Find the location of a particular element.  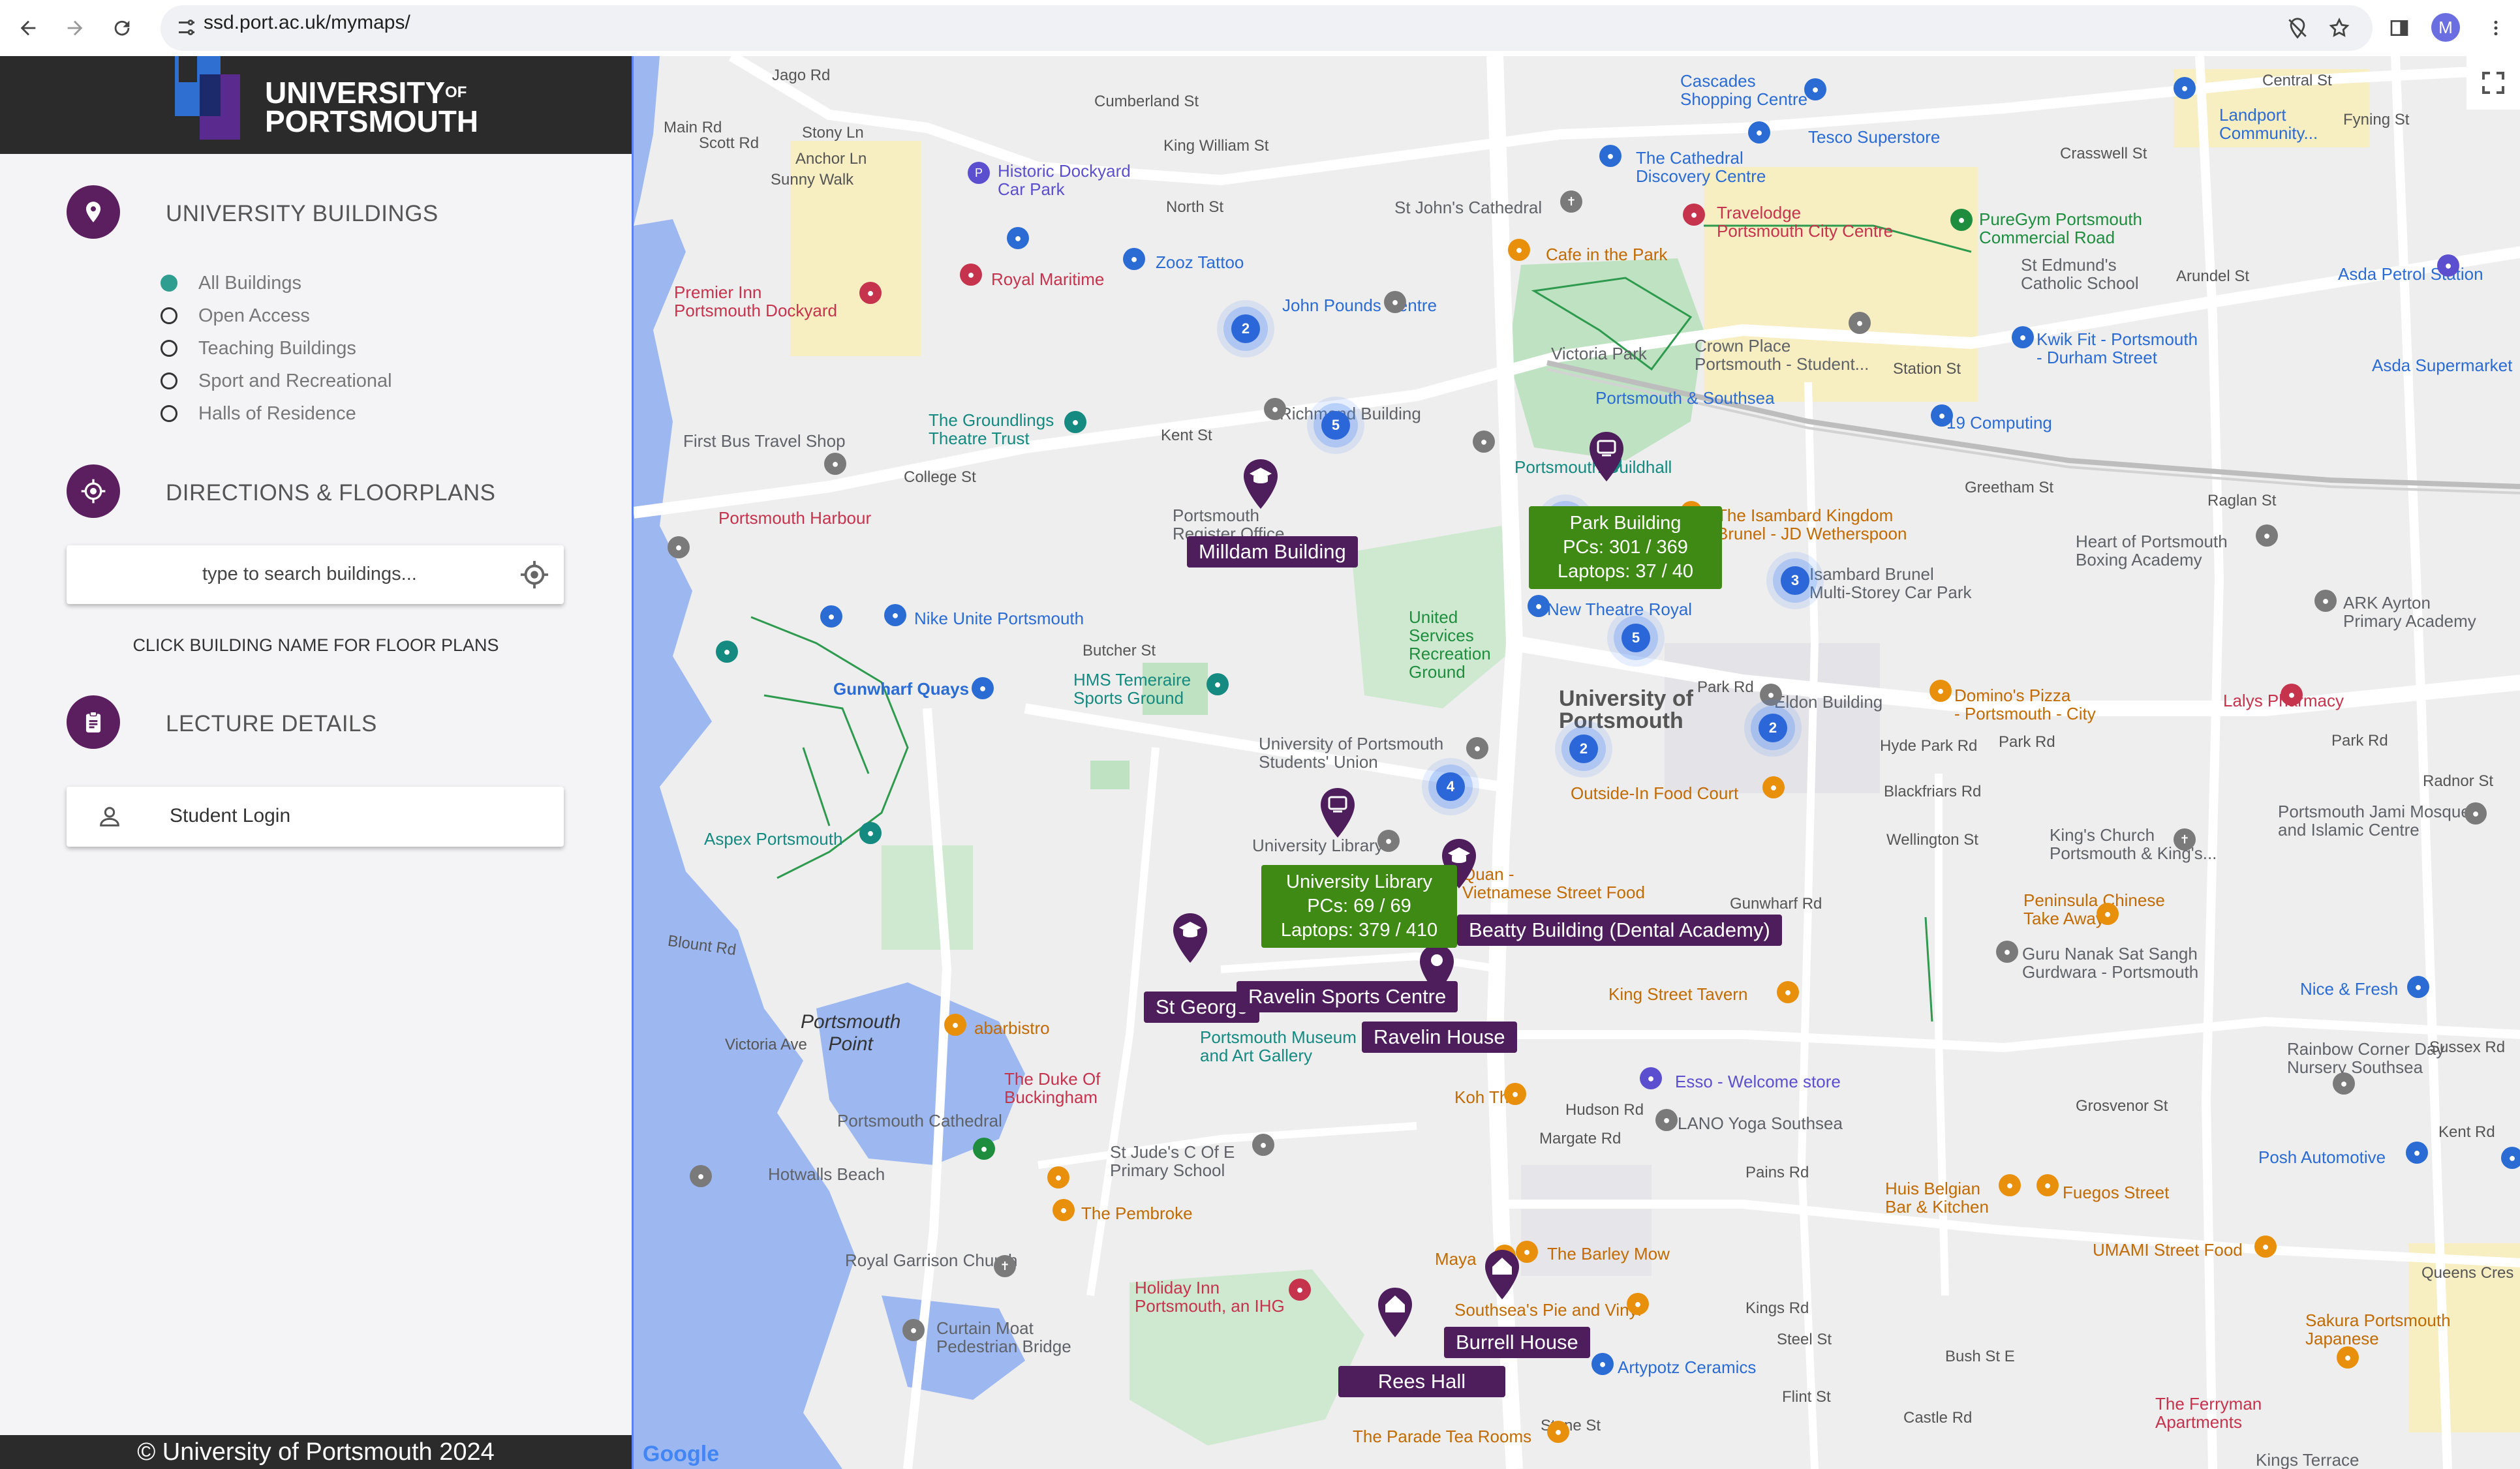

place-historic-dockyard: Historic Dockyard Car Park is located at coordinates (1064, 180).